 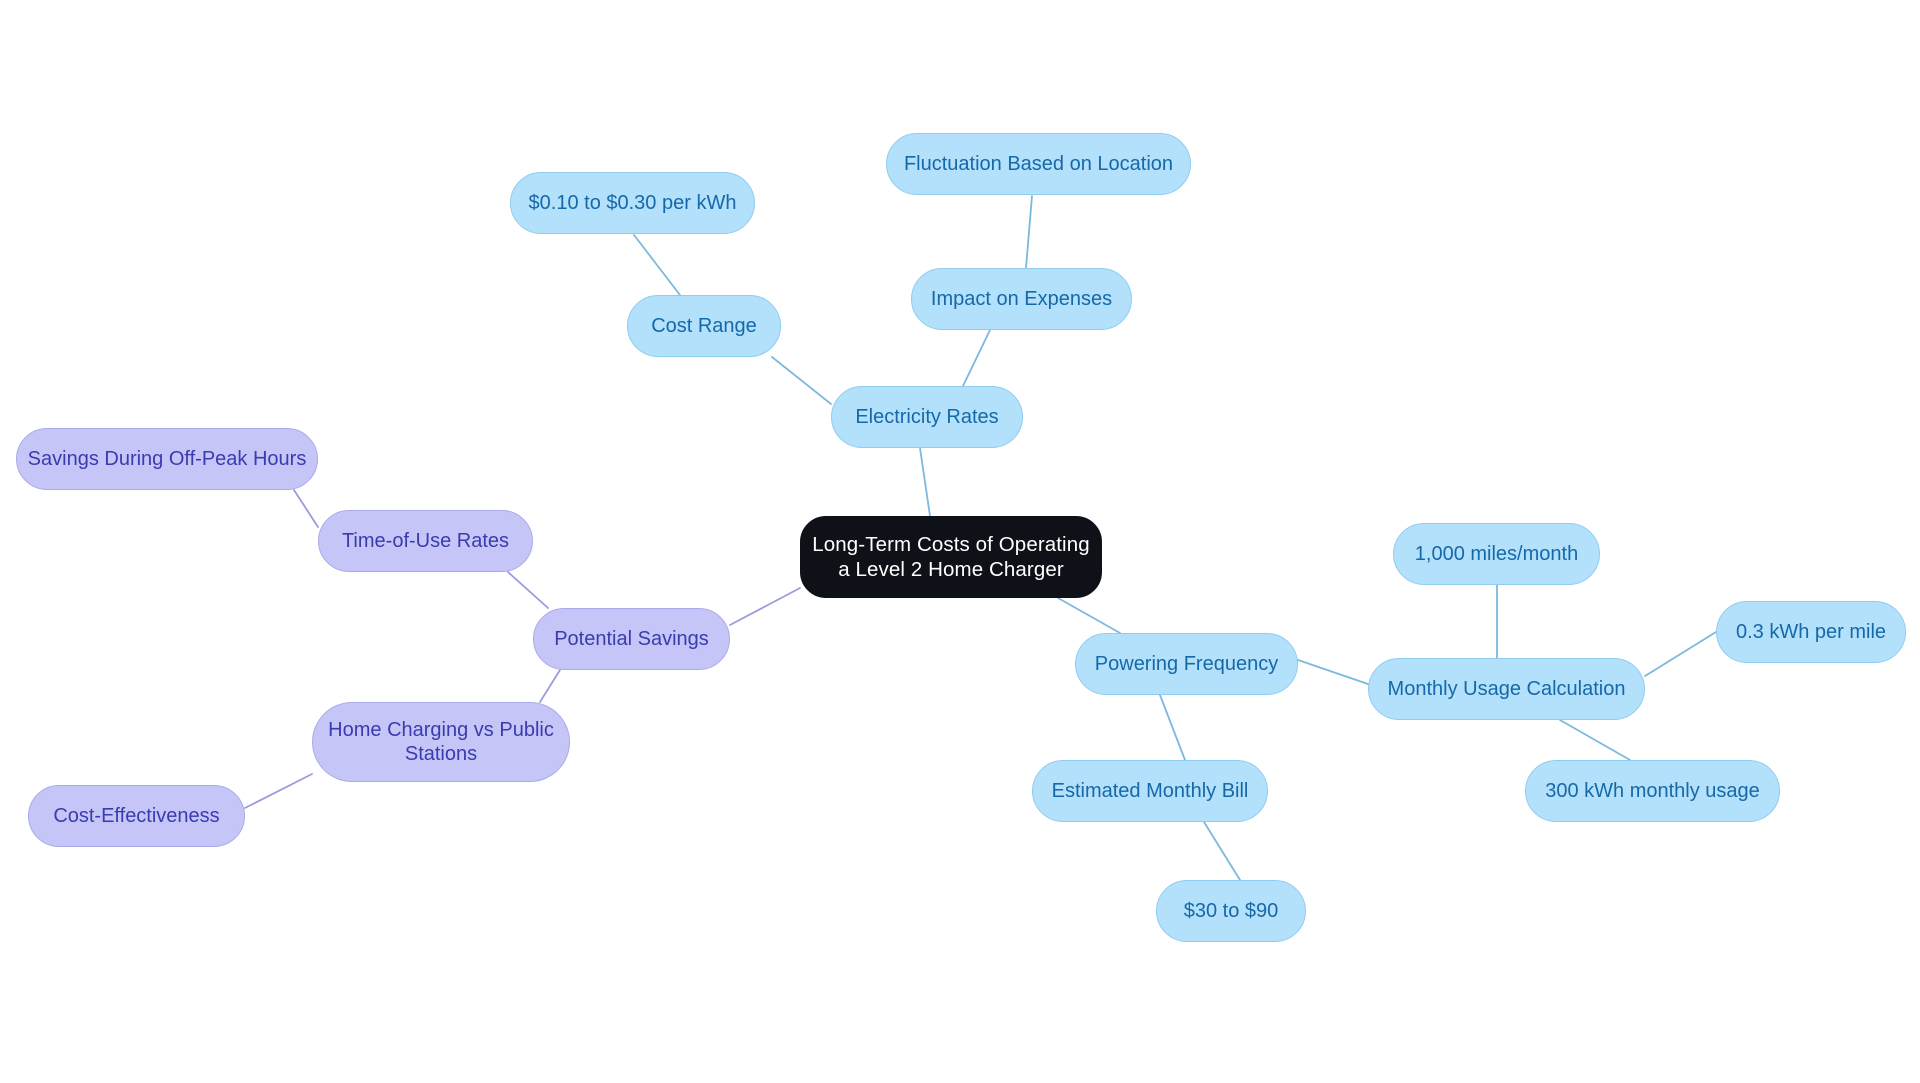 What do you see at coordinates (1021, 299) in the screenshot?
I see `mindmap-node-impact-expenses: Impact on Expenses` at bounding box center [1021, 299].